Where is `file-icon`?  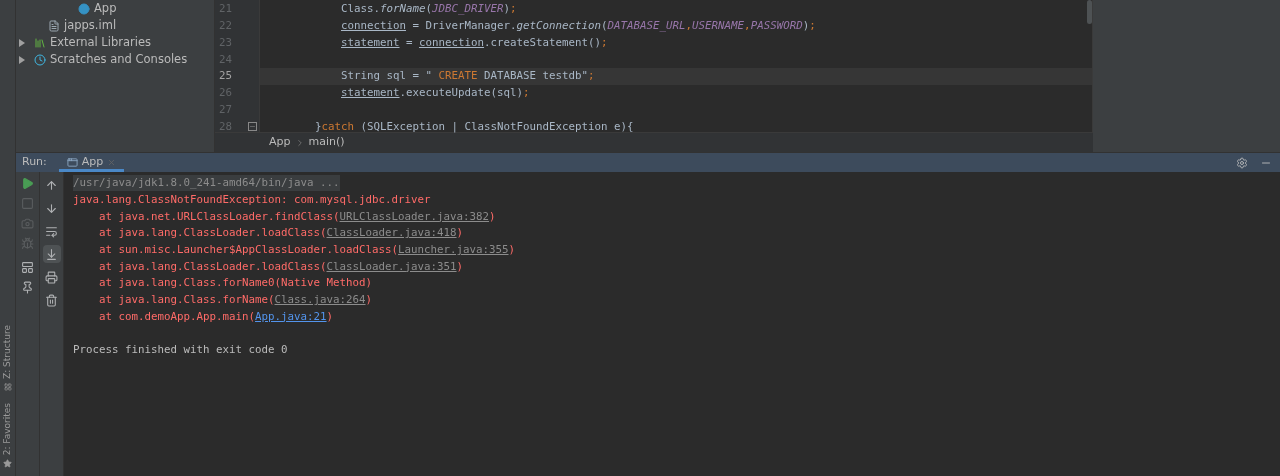
file-icon is located at coordinates (54, 25).